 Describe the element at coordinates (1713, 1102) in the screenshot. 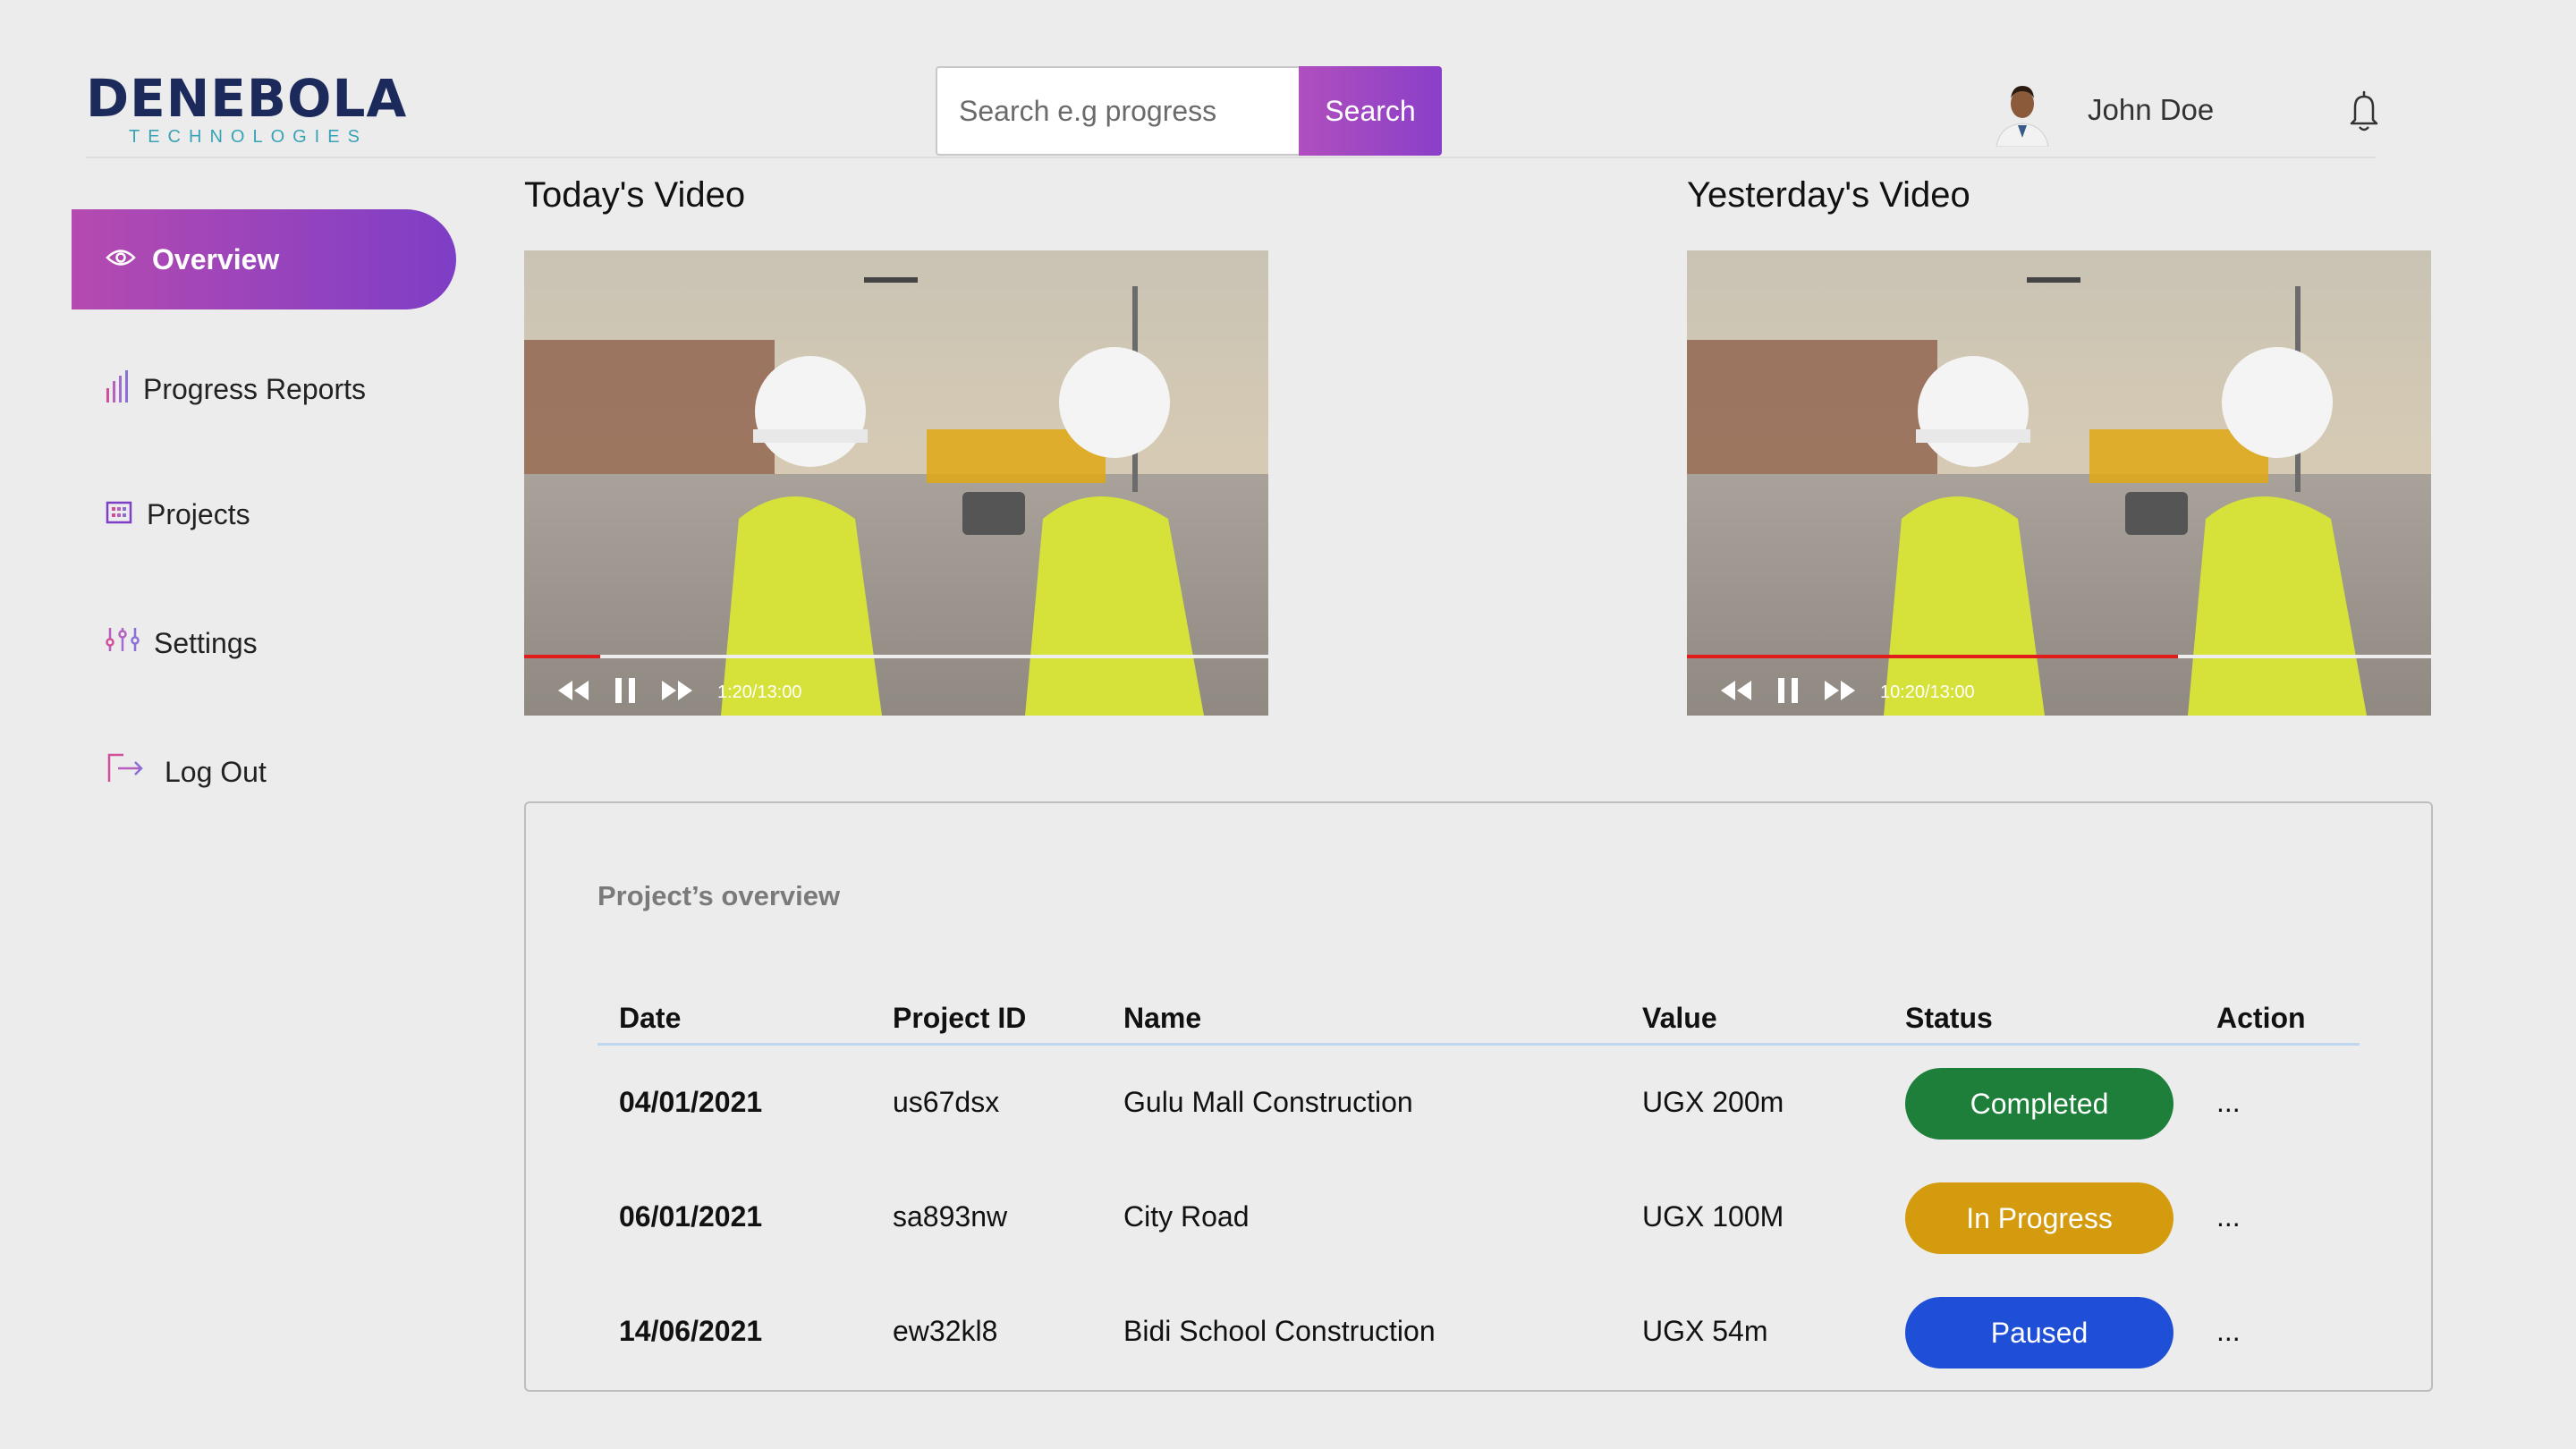

I see `cell-value: UGX 200m` at that location.